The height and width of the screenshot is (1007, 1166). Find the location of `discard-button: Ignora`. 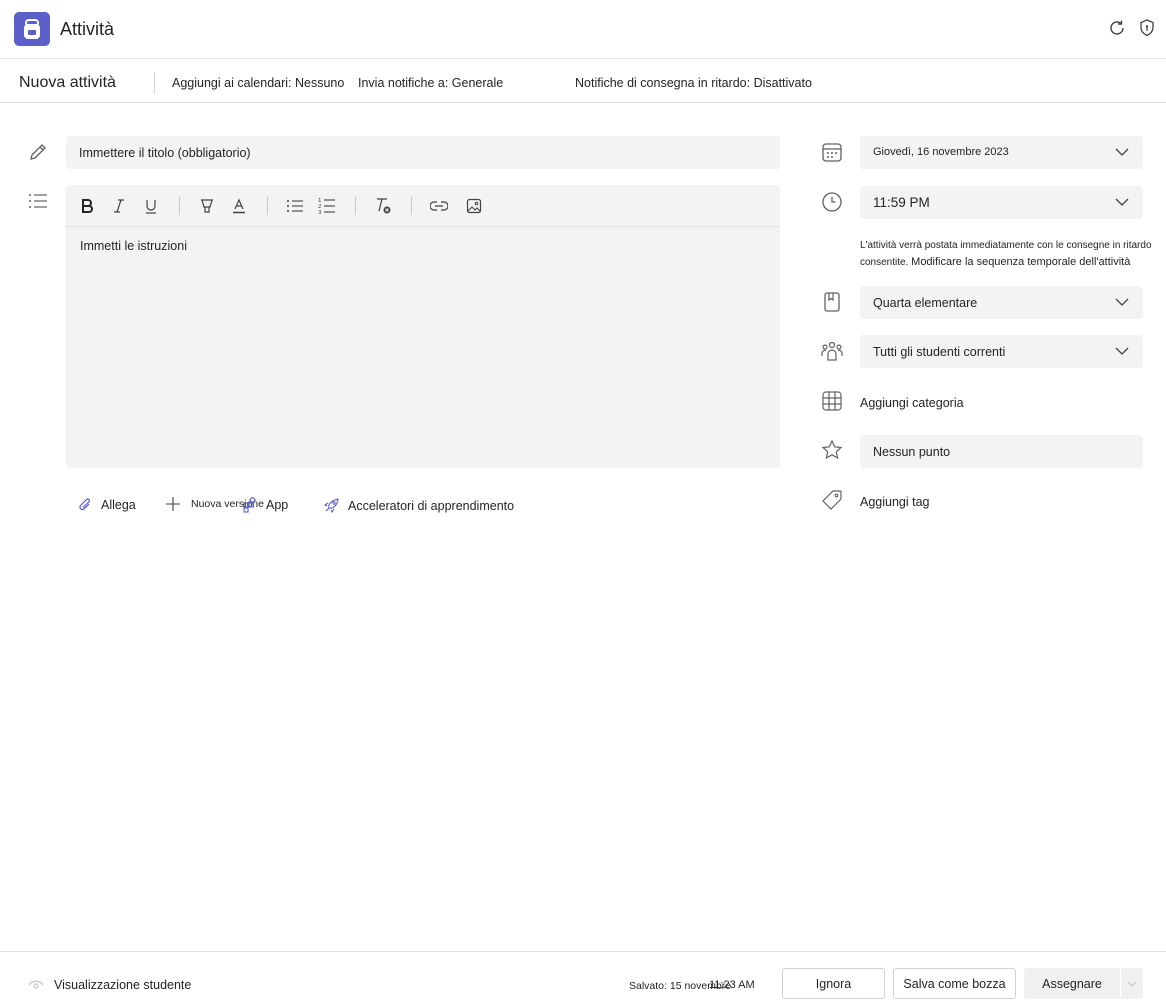

discard-button: Ignora is located at coordinates (833, 983).